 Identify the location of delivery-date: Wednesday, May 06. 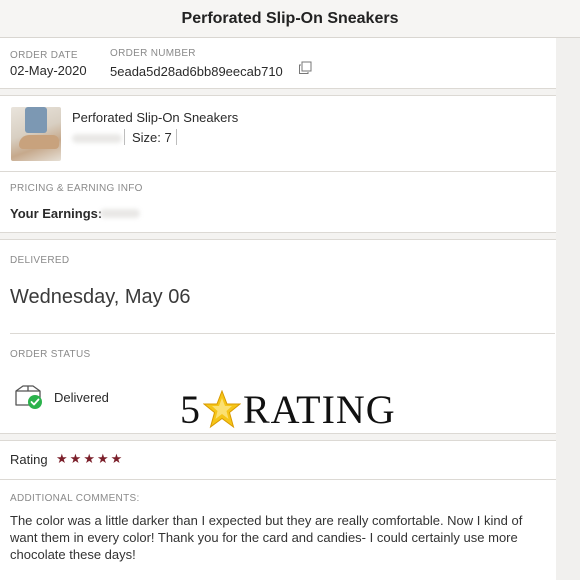
(100, 297).